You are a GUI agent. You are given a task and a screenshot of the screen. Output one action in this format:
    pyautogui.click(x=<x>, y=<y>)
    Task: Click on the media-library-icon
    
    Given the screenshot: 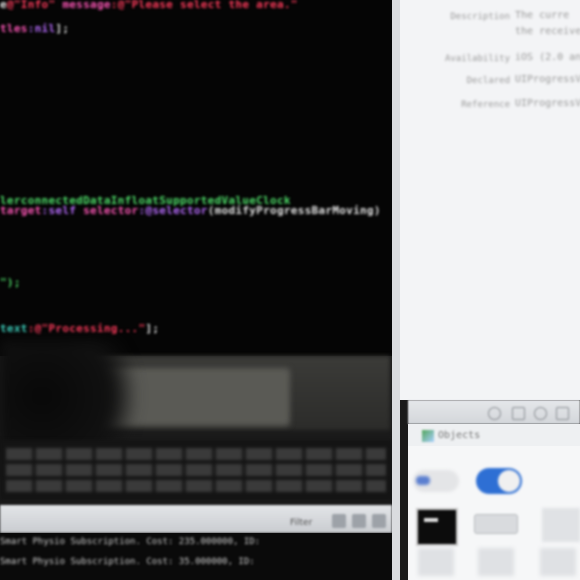 What is the action you would take?
    pyautogui.click(x=562, y=413)
    